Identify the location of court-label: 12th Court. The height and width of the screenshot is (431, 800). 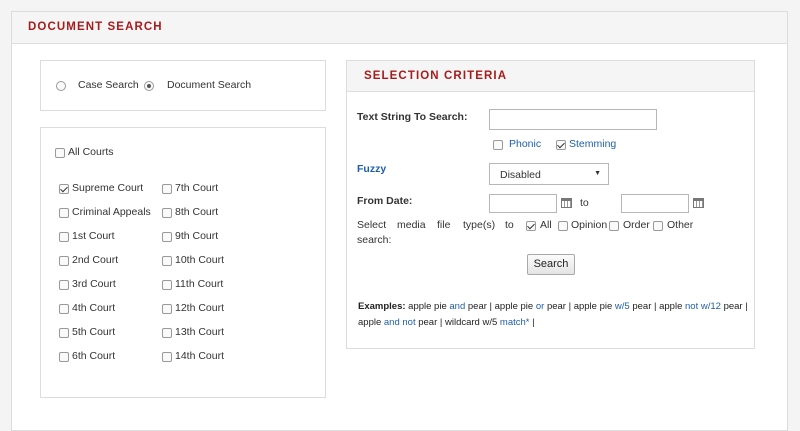
(199, 308).